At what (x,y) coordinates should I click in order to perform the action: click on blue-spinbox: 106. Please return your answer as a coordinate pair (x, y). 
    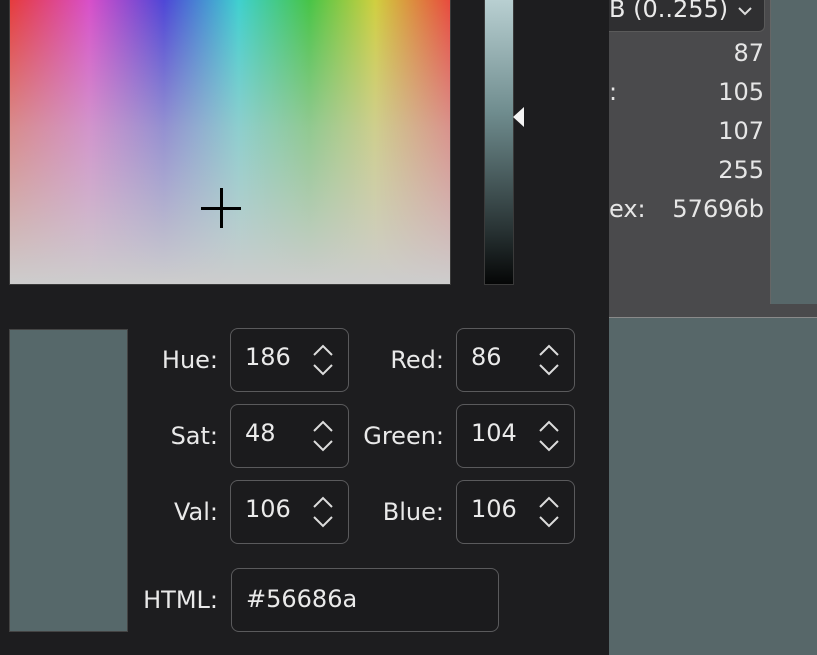
    Looking at the image, I should click on (515, 512).